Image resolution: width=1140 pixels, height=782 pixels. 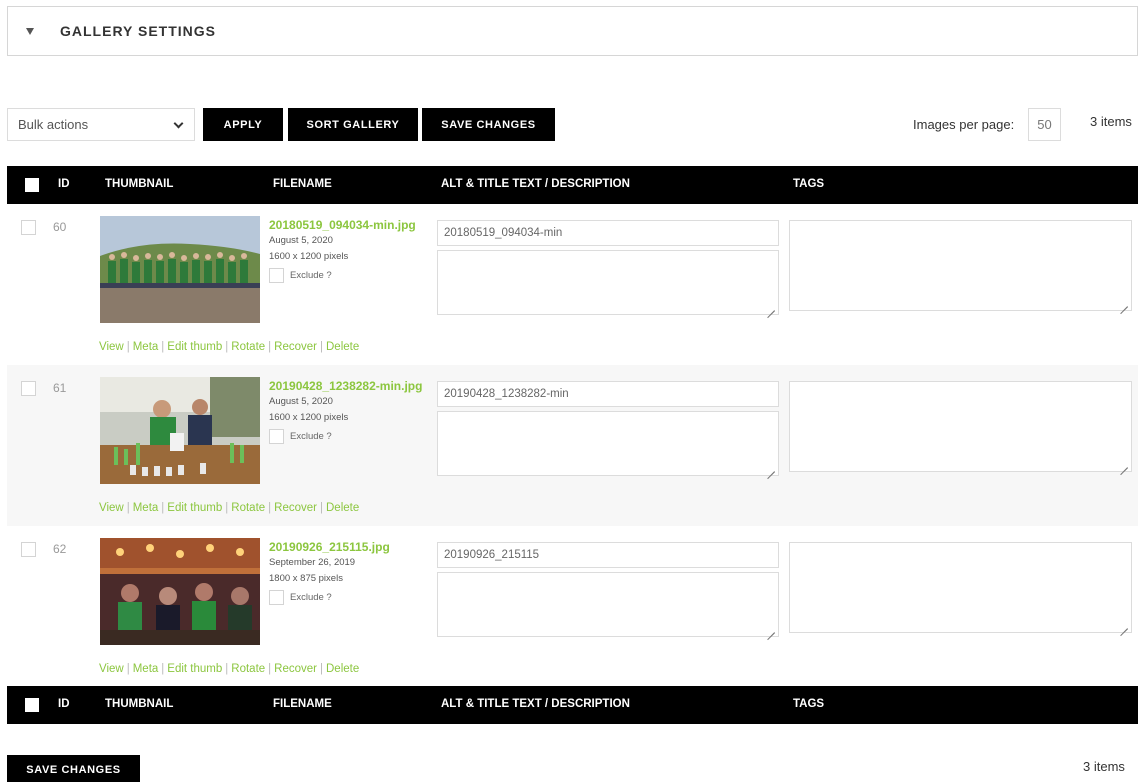 I want to click on save-changes-button: SAVE CHANGES, so click(x=488, y=124).